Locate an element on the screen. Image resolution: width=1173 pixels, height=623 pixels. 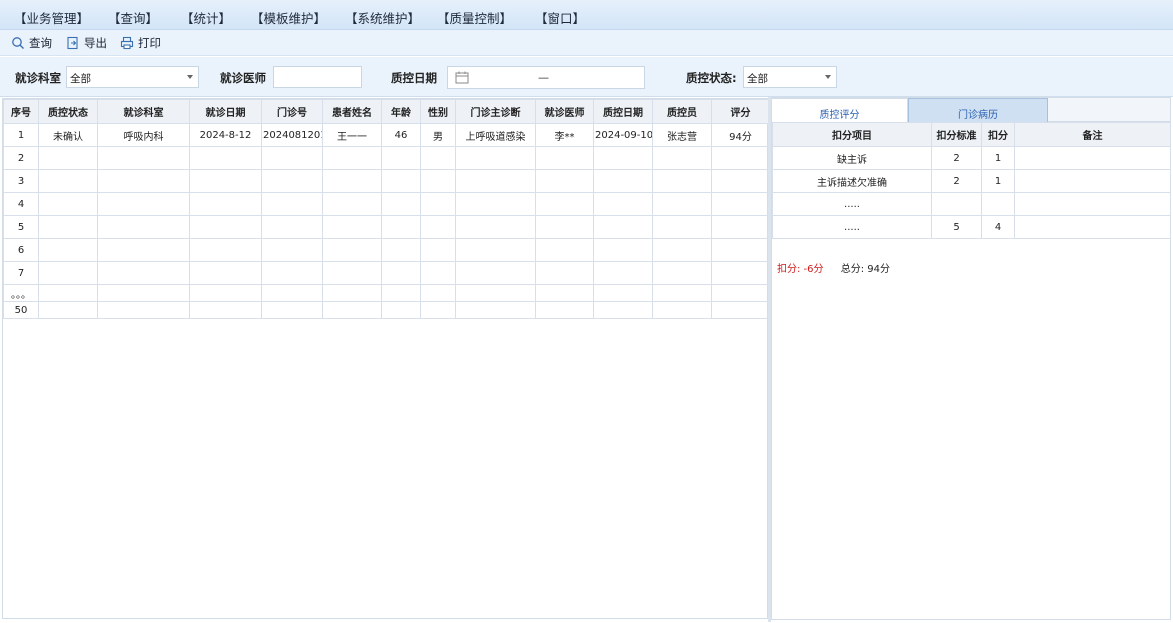
menu-window: 【窗口】 is located at coordinates (560, 17).